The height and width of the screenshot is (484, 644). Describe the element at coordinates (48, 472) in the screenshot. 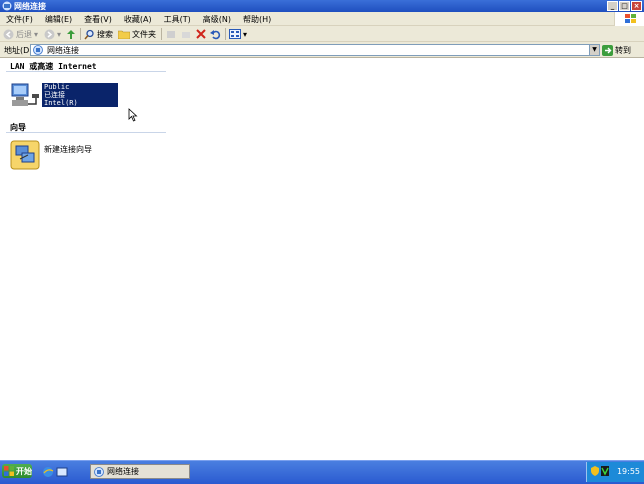

I see `internet-explorer-icon` at that location.